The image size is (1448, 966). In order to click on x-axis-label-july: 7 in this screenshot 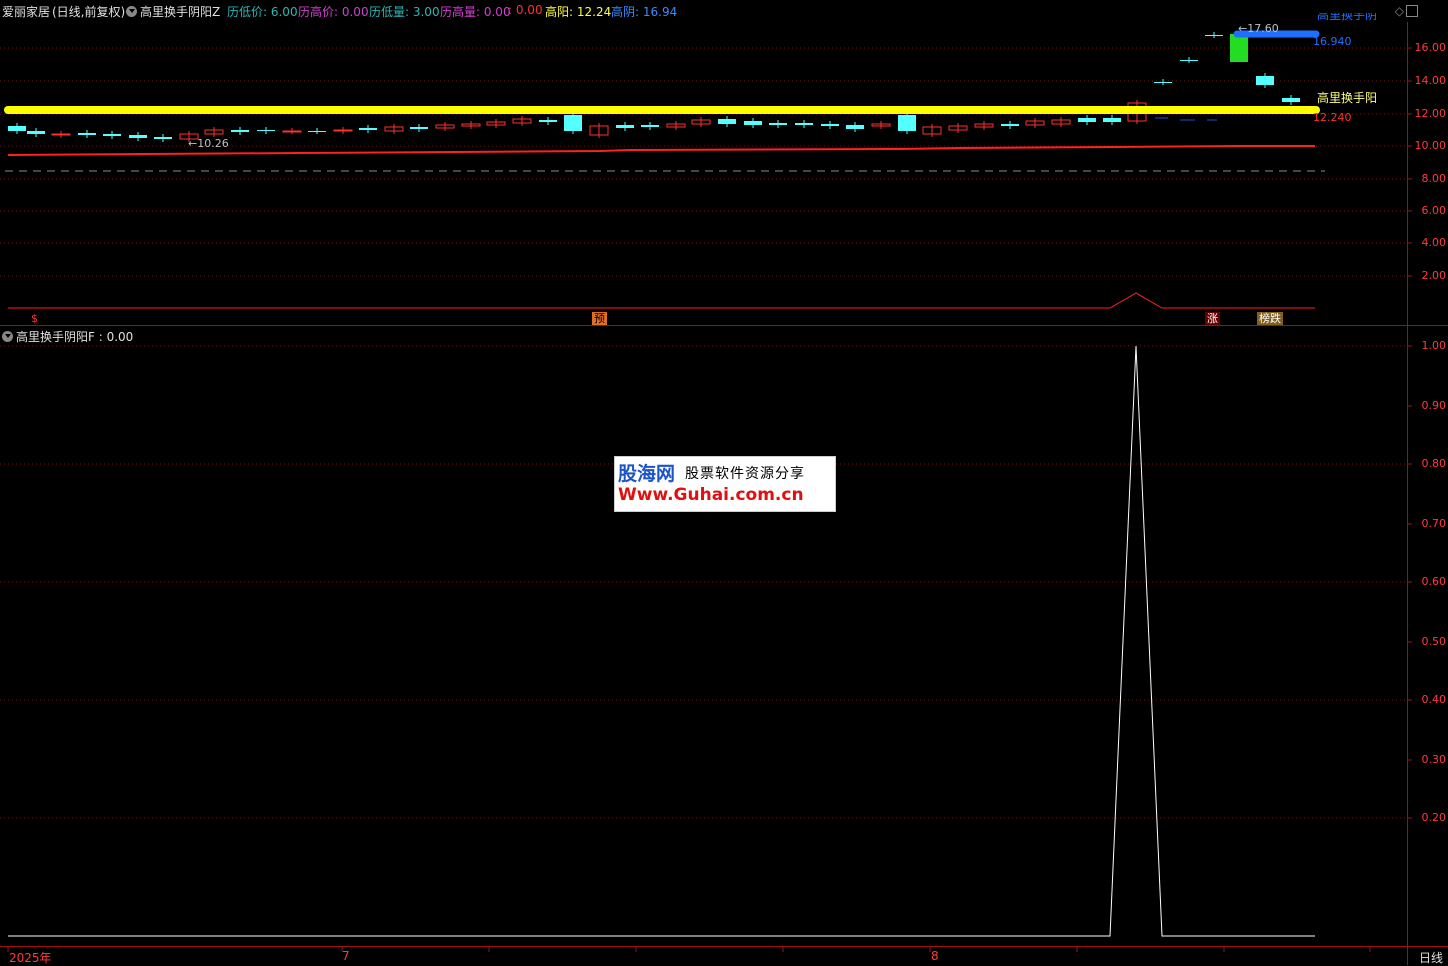, I will do `click(346, 956)`.